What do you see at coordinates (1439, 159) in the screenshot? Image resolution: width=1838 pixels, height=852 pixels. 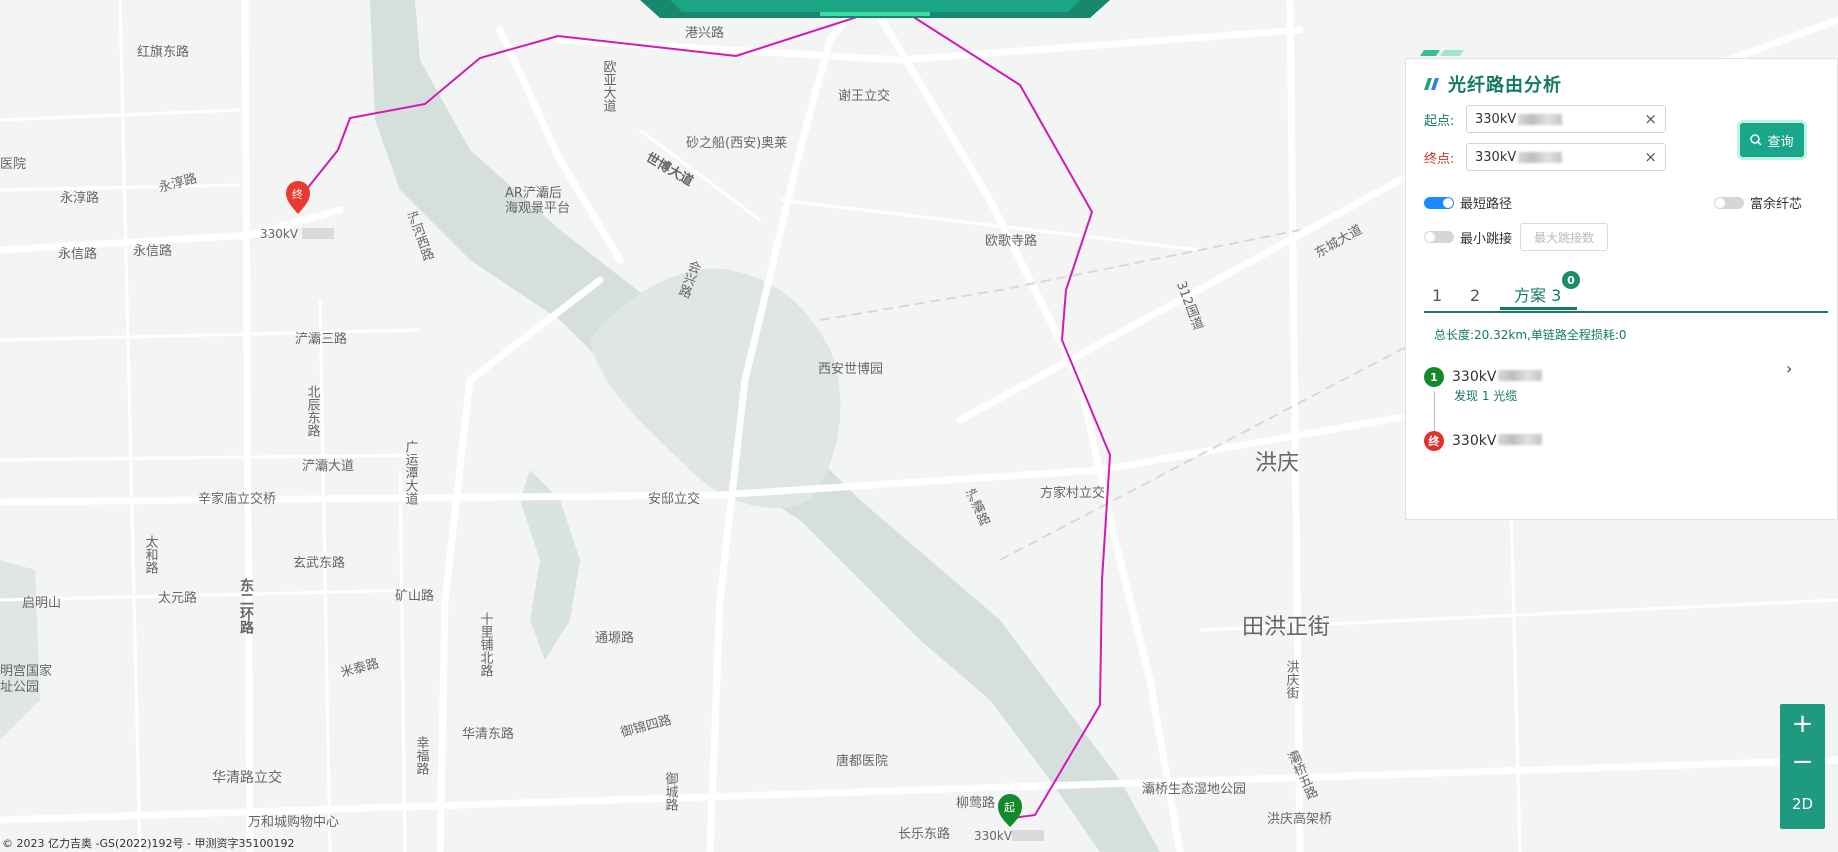 I see `end-label: 终点:` at bounding box center [1439, 159].